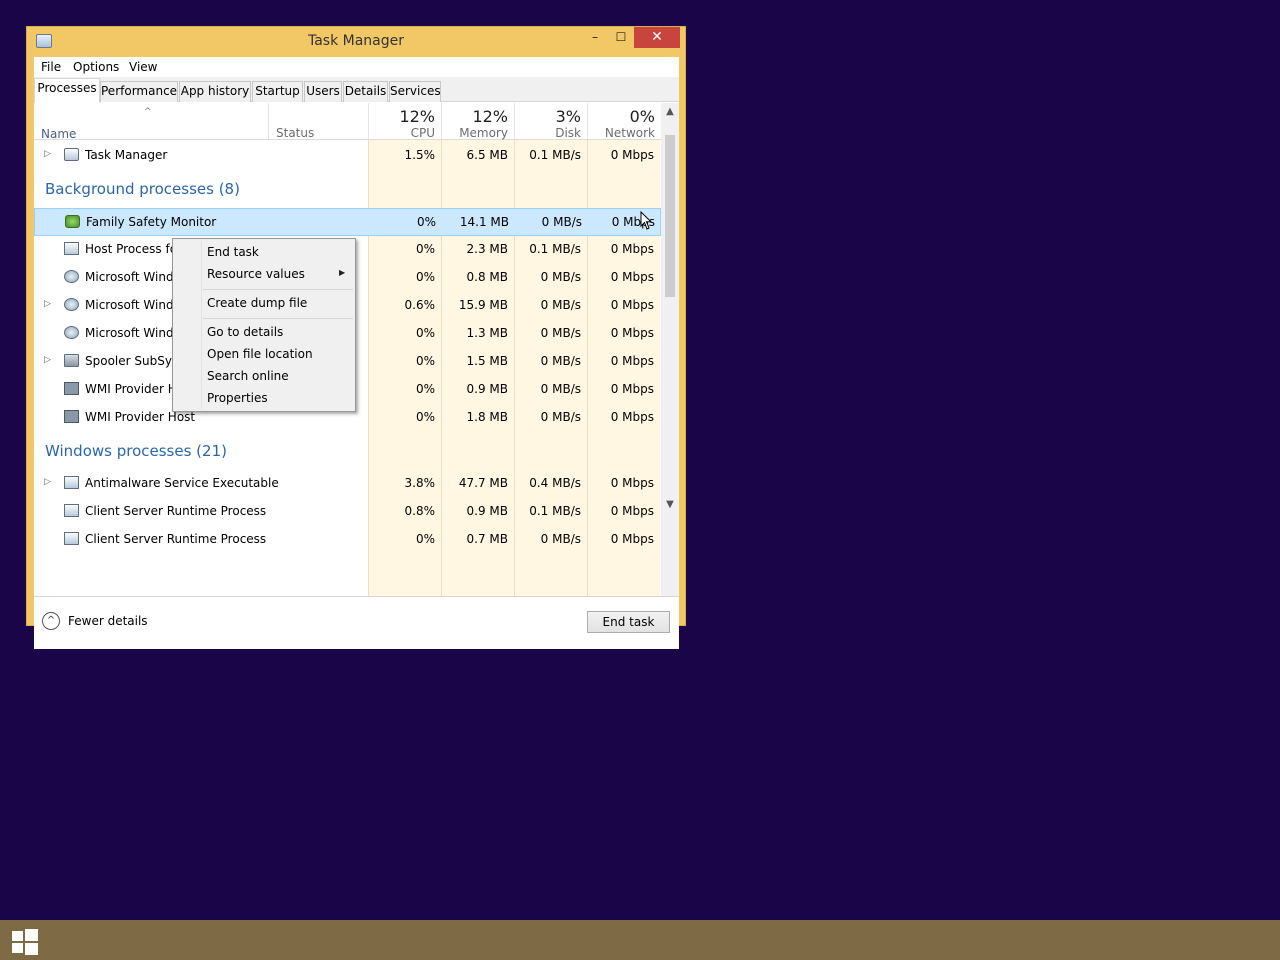 Image resolution: width=1280 pixels, height=960 pixels. What do you see at coordinates (483, 305) in the screenshot?
I see `memory-value: 15.9 MB` at bounding box center [483, 305].